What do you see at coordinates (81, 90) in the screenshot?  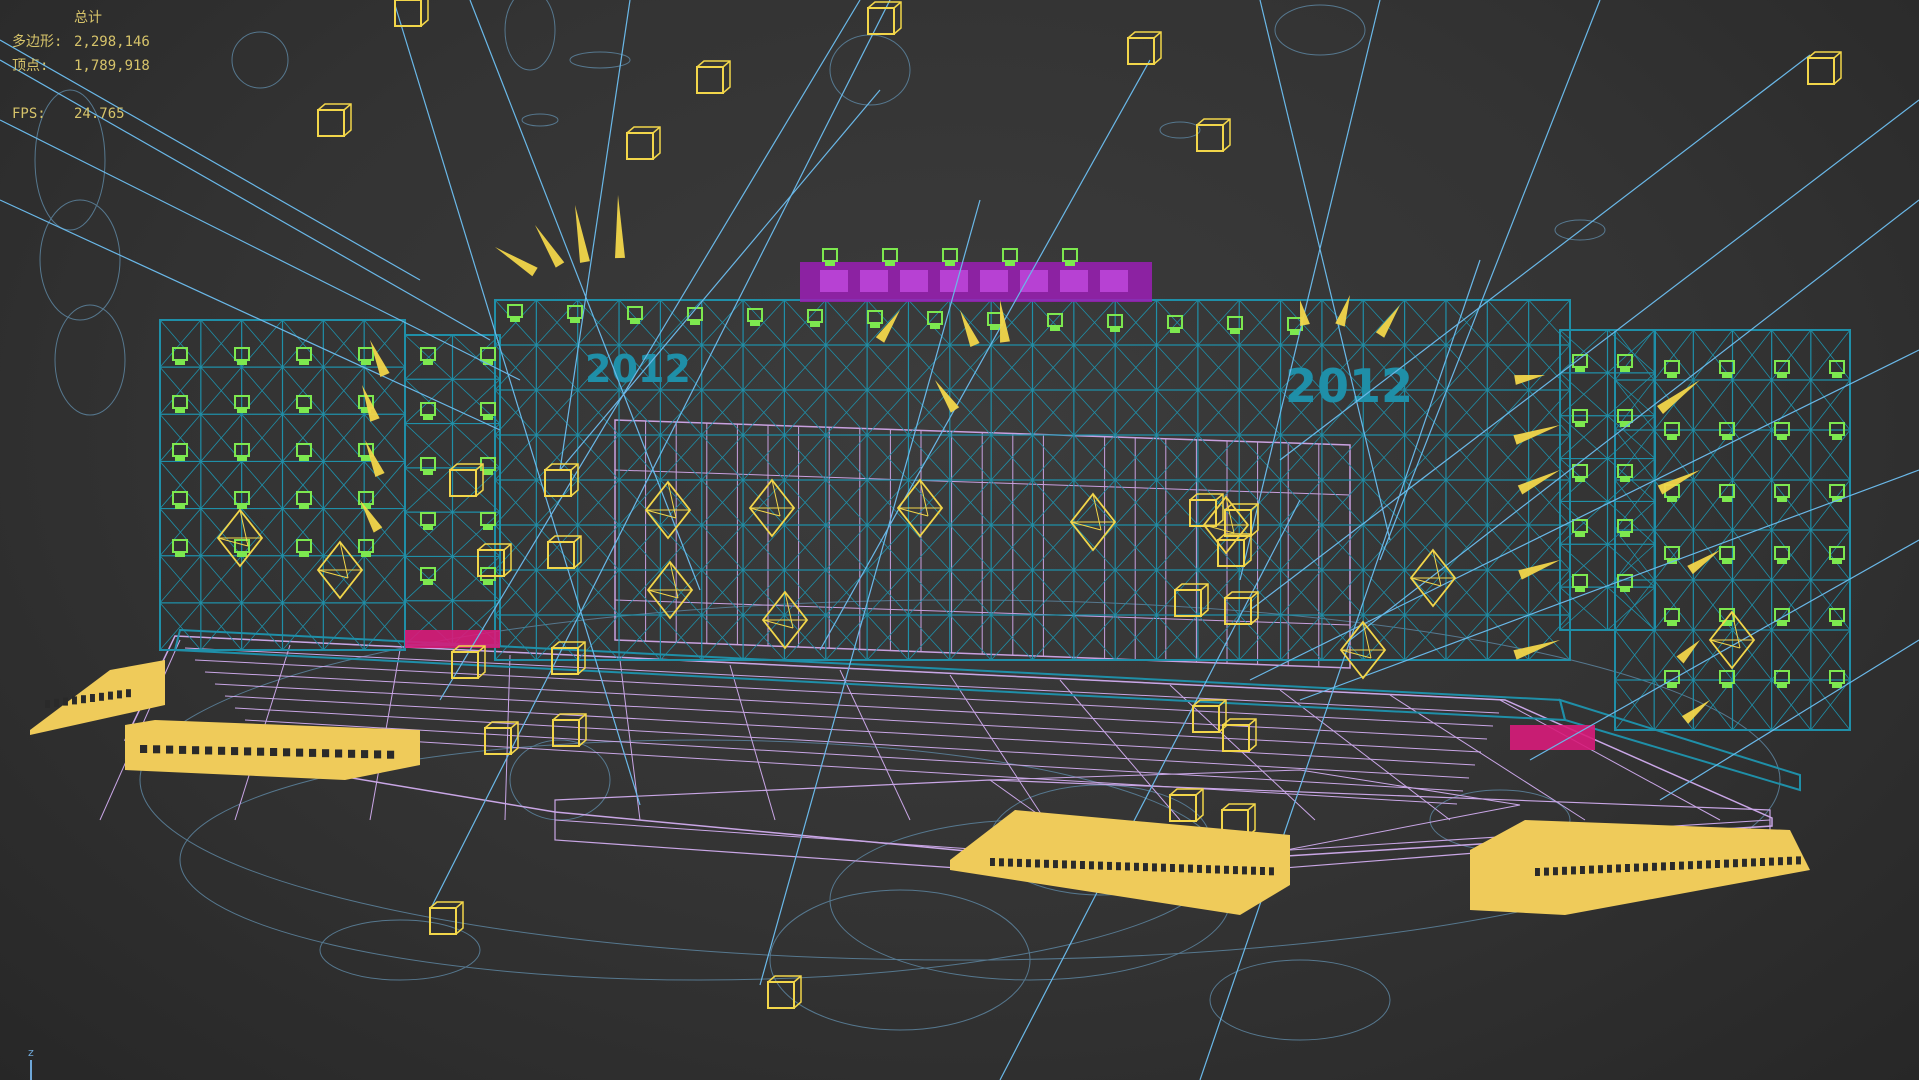 I see `stats-gap` at bounding box center [81, 90].